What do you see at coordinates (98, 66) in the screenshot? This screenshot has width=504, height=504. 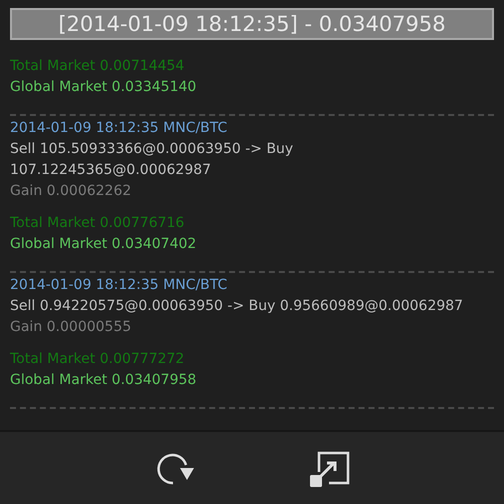 I see `total-market-text: Total Market 0.00714454` at bounding box center [98, 66].